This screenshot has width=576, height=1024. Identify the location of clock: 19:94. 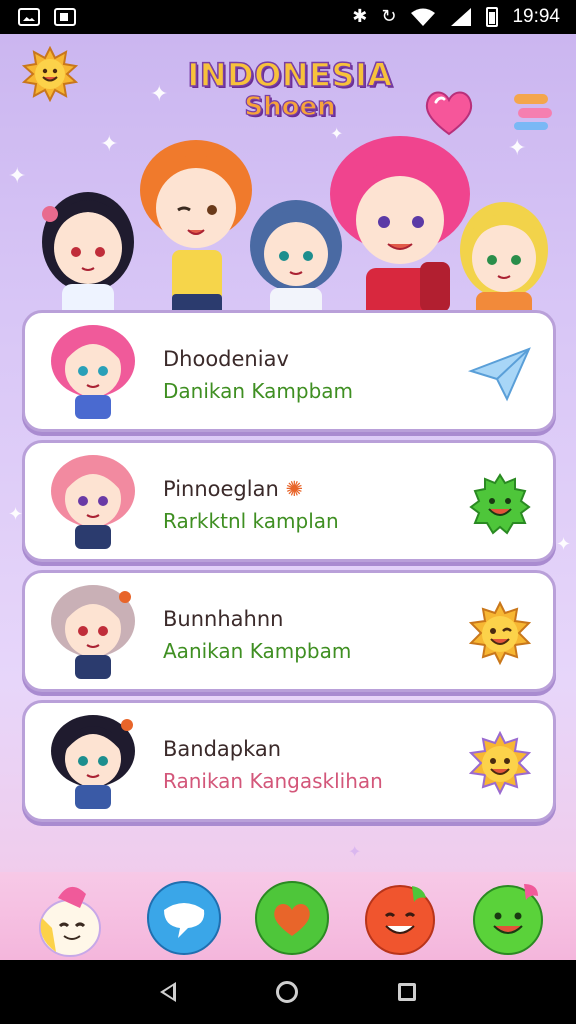
(536, 16).